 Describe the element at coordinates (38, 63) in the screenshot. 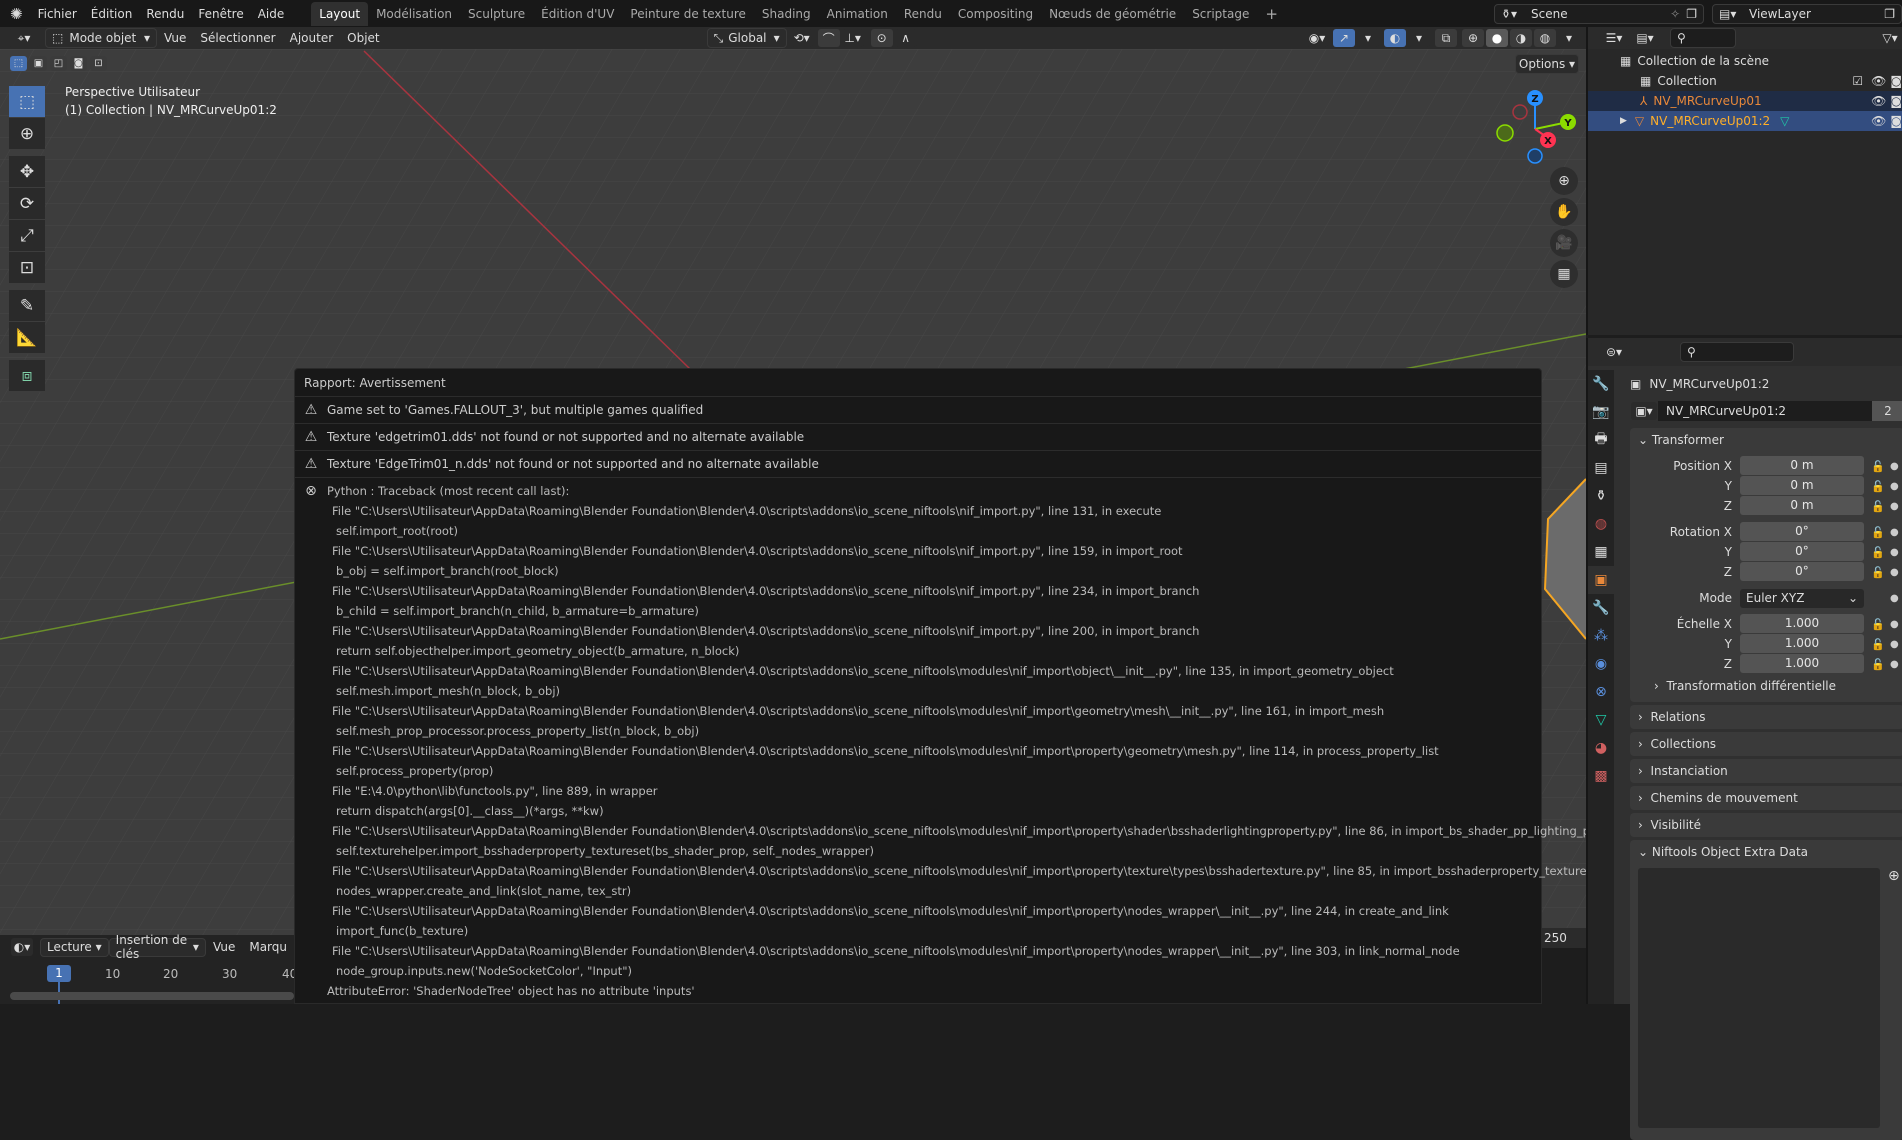

I see `select-extend-icon: ▣` at that location.